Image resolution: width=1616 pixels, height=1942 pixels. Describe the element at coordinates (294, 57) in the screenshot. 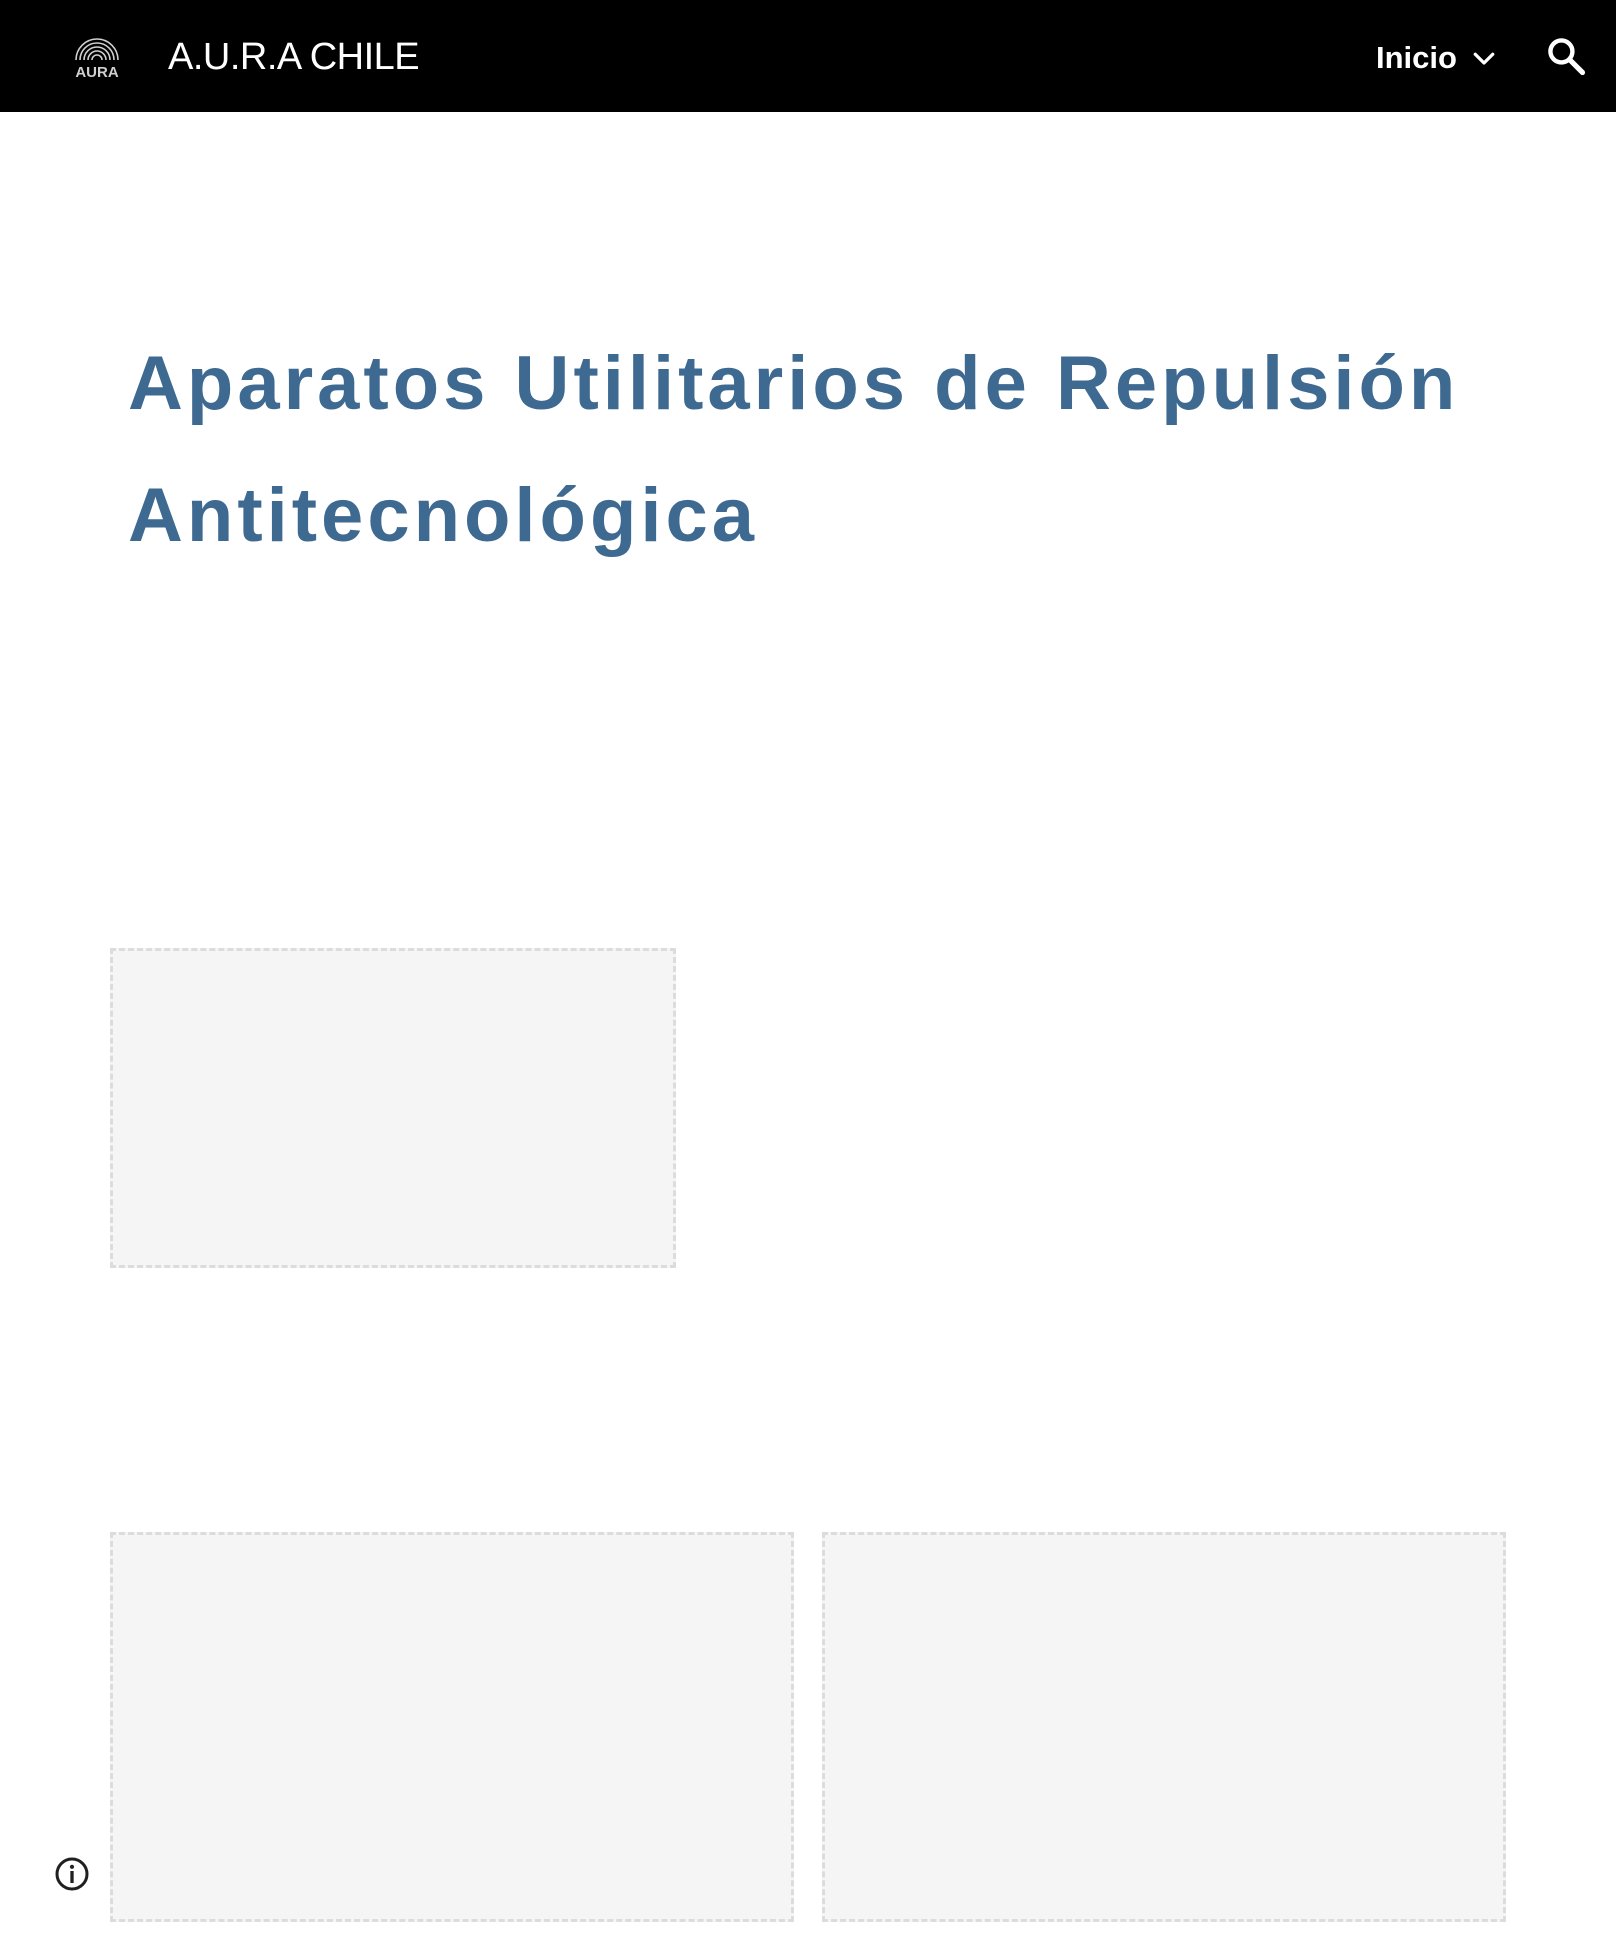

I see `site-title: A.U.R.A CHILE` at that location.